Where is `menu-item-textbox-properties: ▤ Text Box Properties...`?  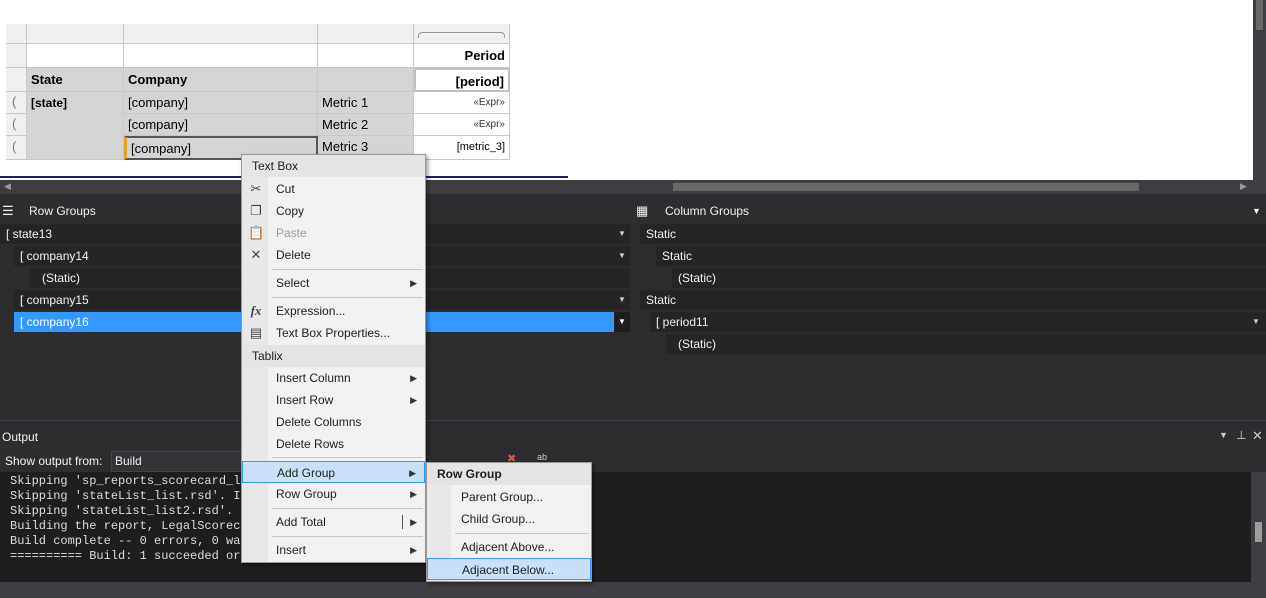
menu-item-textbox-properties: ▤ Text Box Properties... is located at coordinates (333, 333).